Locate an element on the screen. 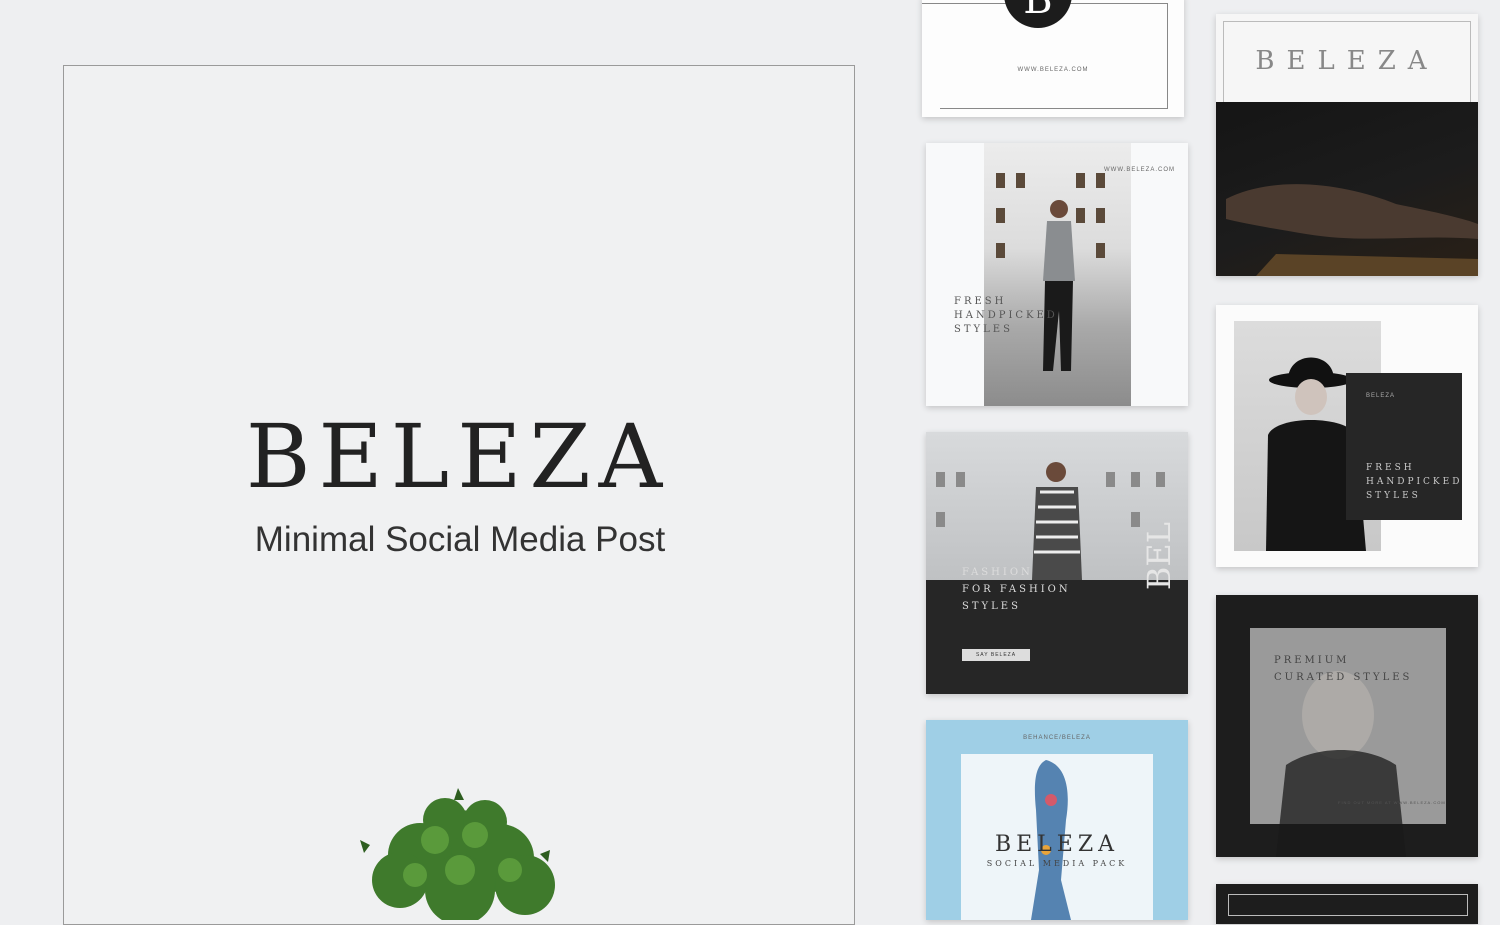  card-social-pack: BEHANCE/BELEZA BELEZA SOCIAL MEDIA PACK is located at coordinates (1057, 820).